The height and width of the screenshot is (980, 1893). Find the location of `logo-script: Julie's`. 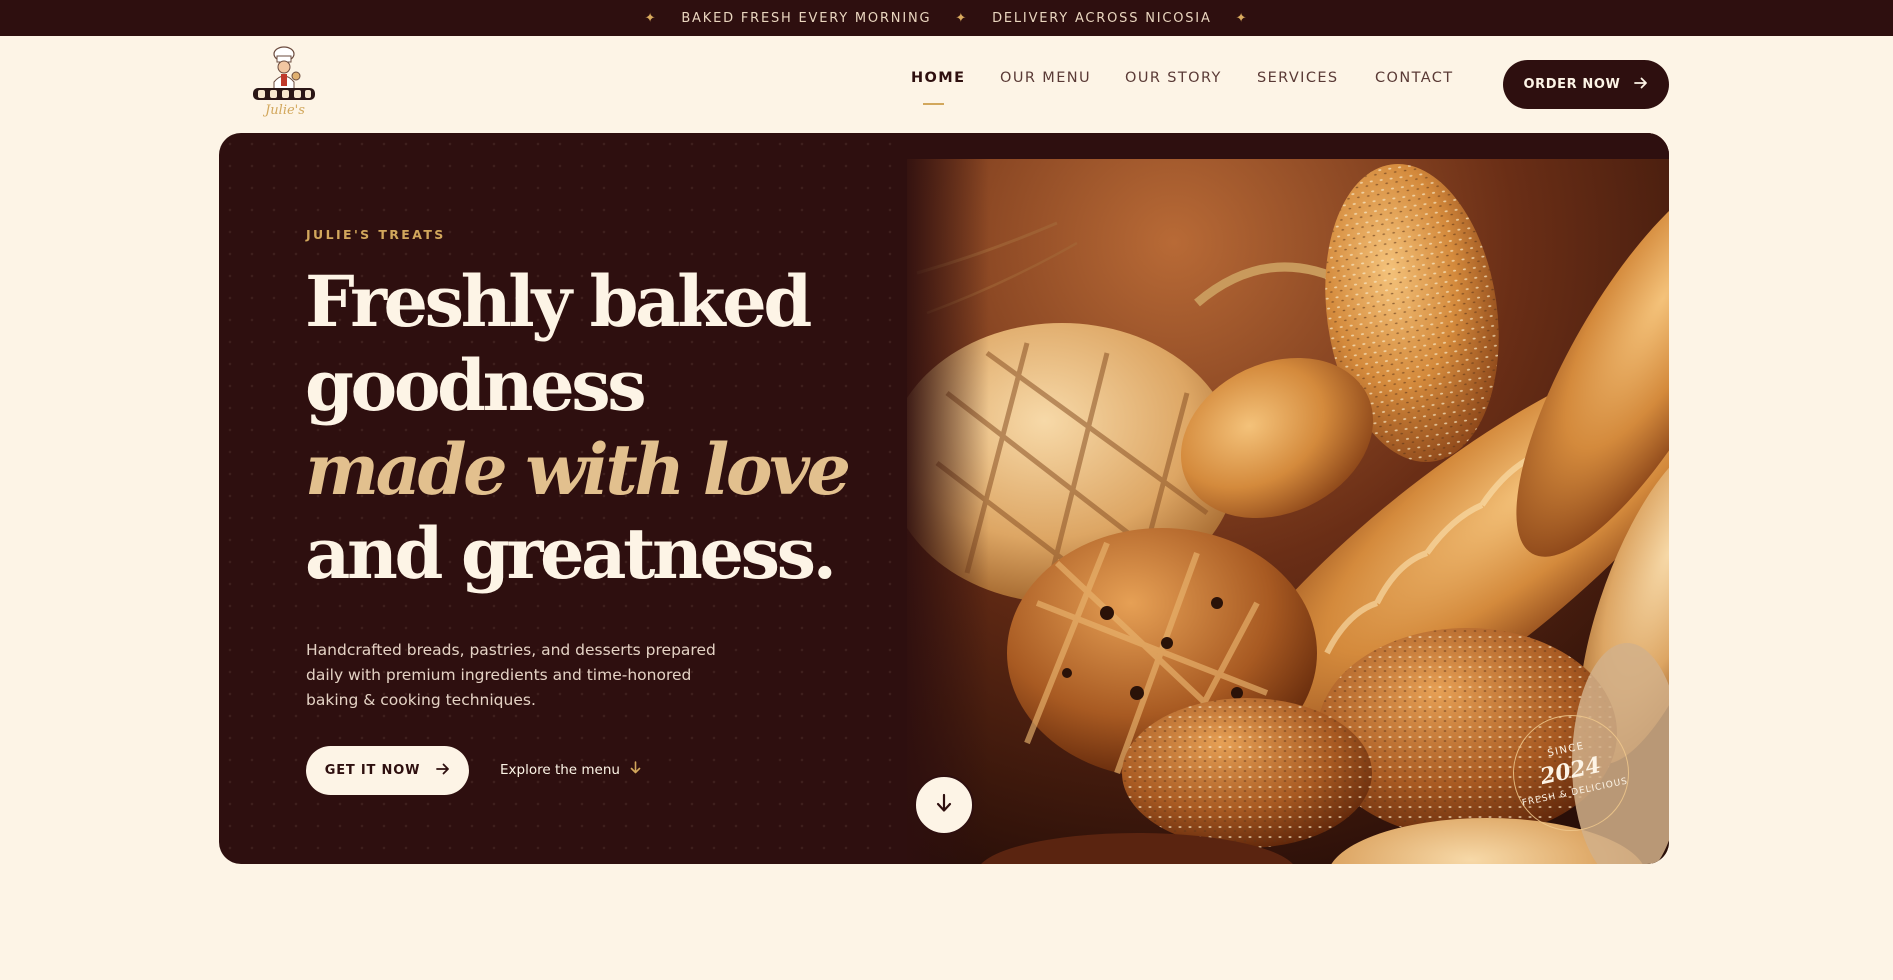

logo-script: Julie's is located at coordinates (283, 110).